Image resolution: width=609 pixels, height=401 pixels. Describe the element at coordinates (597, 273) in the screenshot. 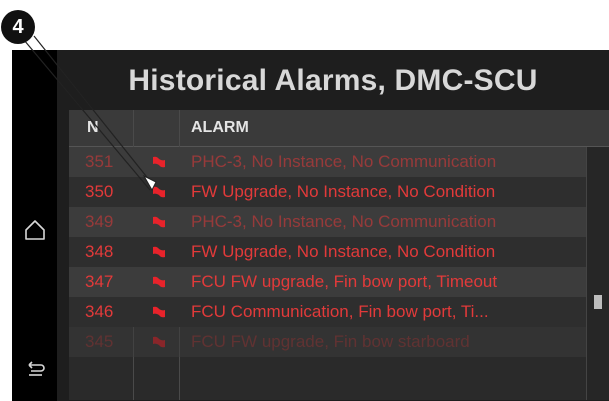

I see `scrollbar` at that location.